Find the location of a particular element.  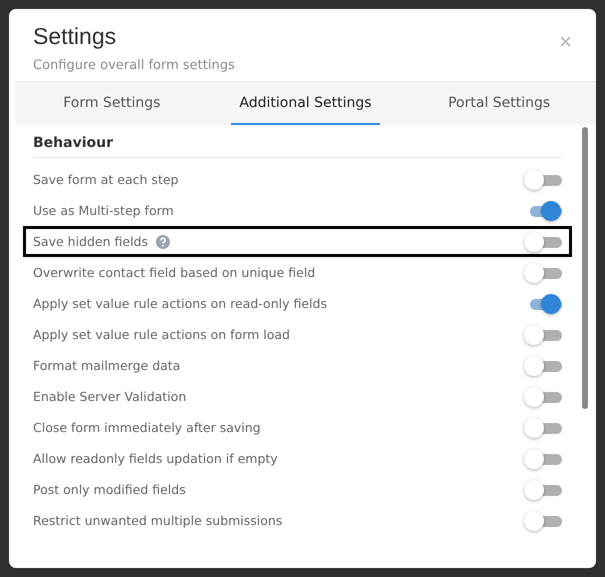

dialog-title: Settings is located at coordinates (75, 36).